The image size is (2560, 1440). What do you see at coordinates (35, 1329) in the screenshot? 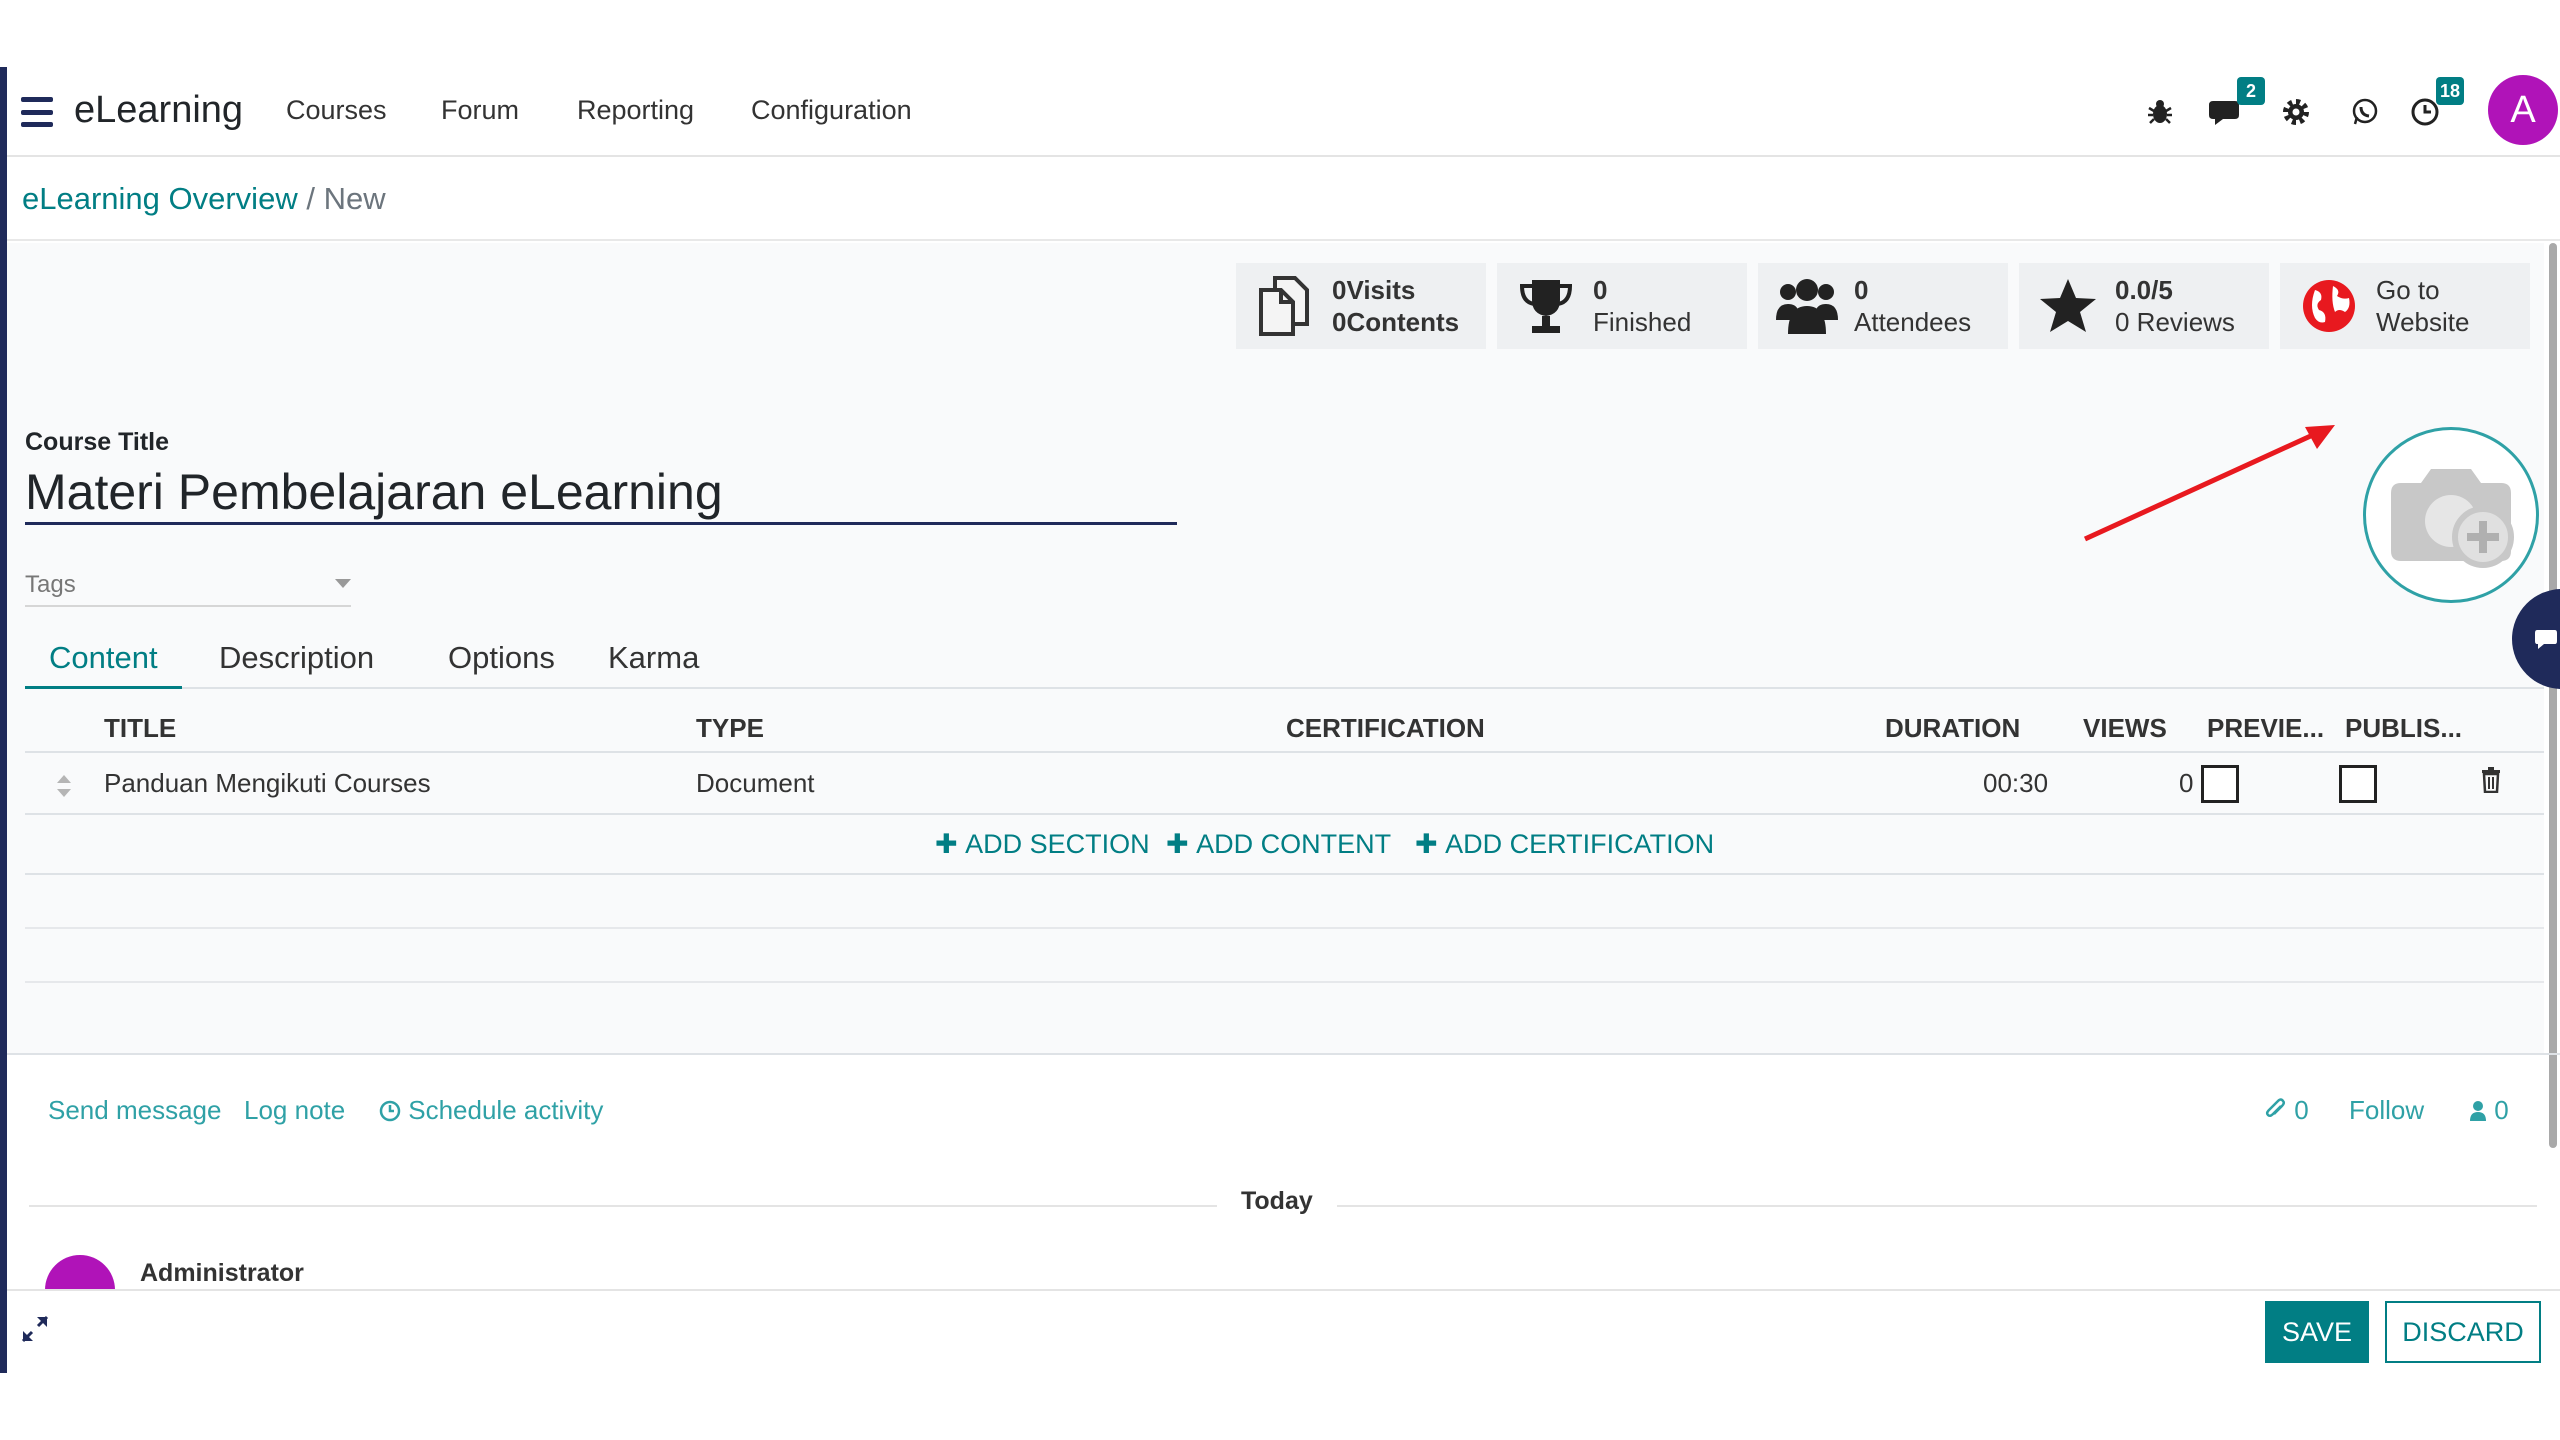
I see `expand-icon` at bounding box center [35, 1329].